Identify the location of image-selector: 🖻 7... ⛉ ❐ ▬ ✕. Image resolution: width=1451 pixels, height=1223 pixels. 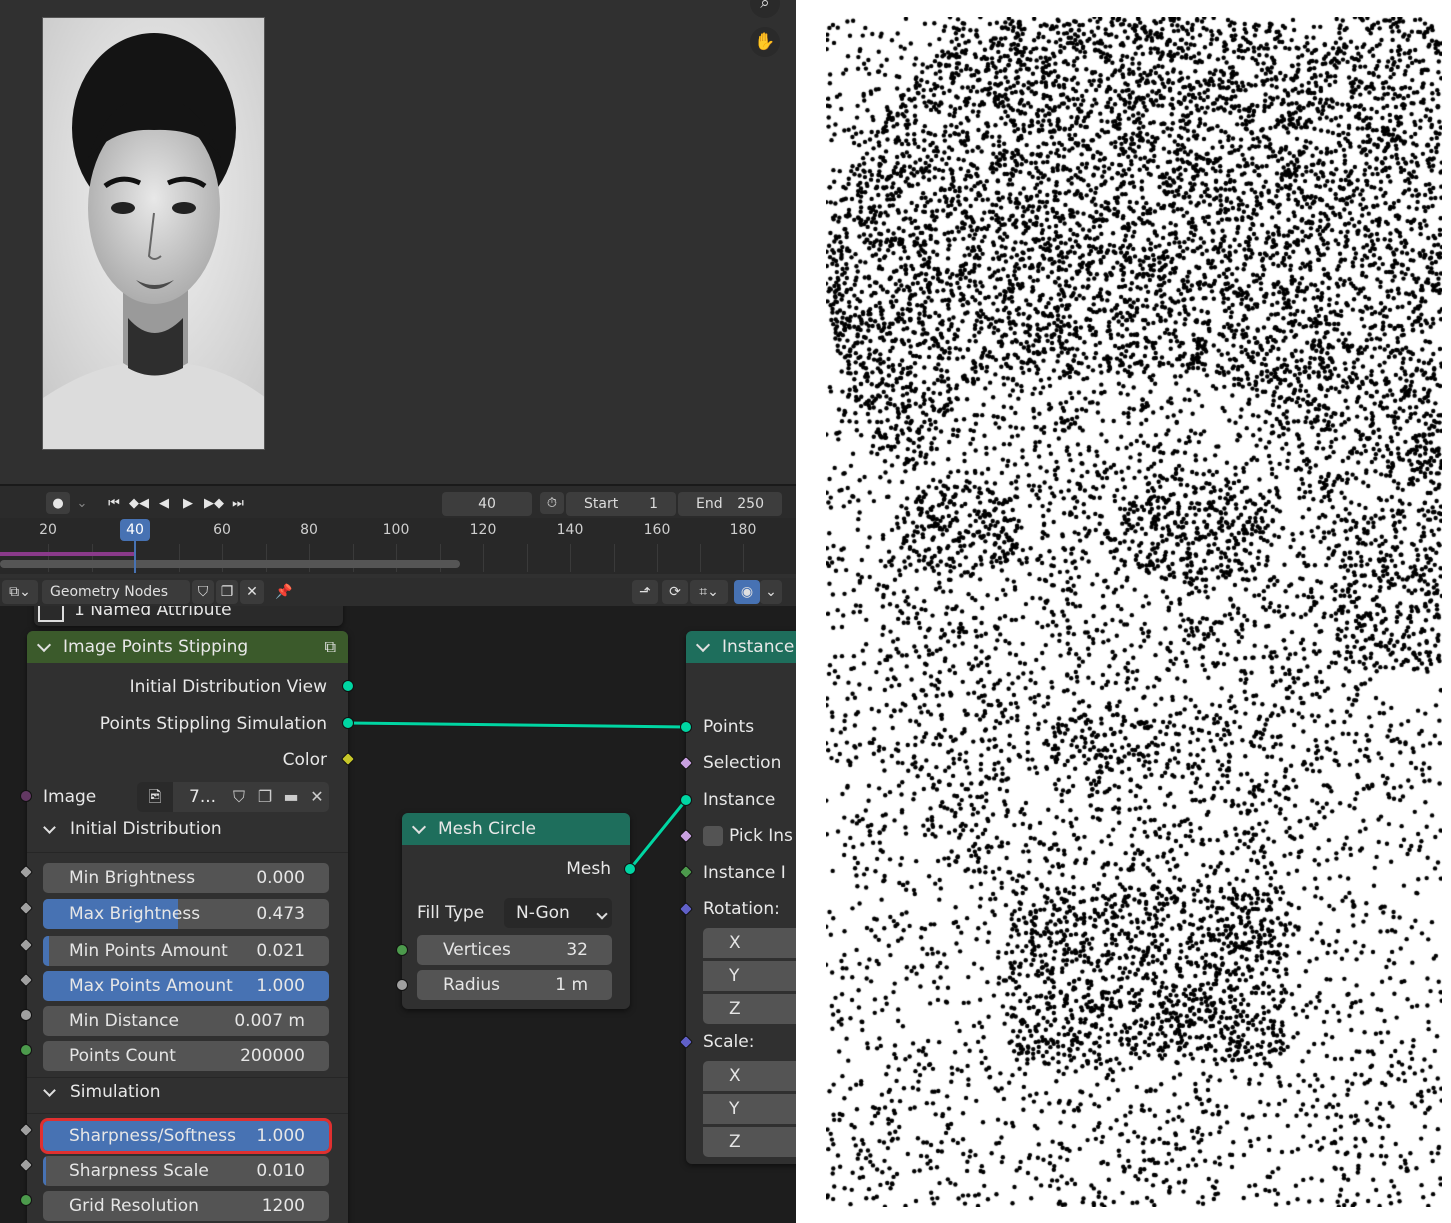
(233, 797).